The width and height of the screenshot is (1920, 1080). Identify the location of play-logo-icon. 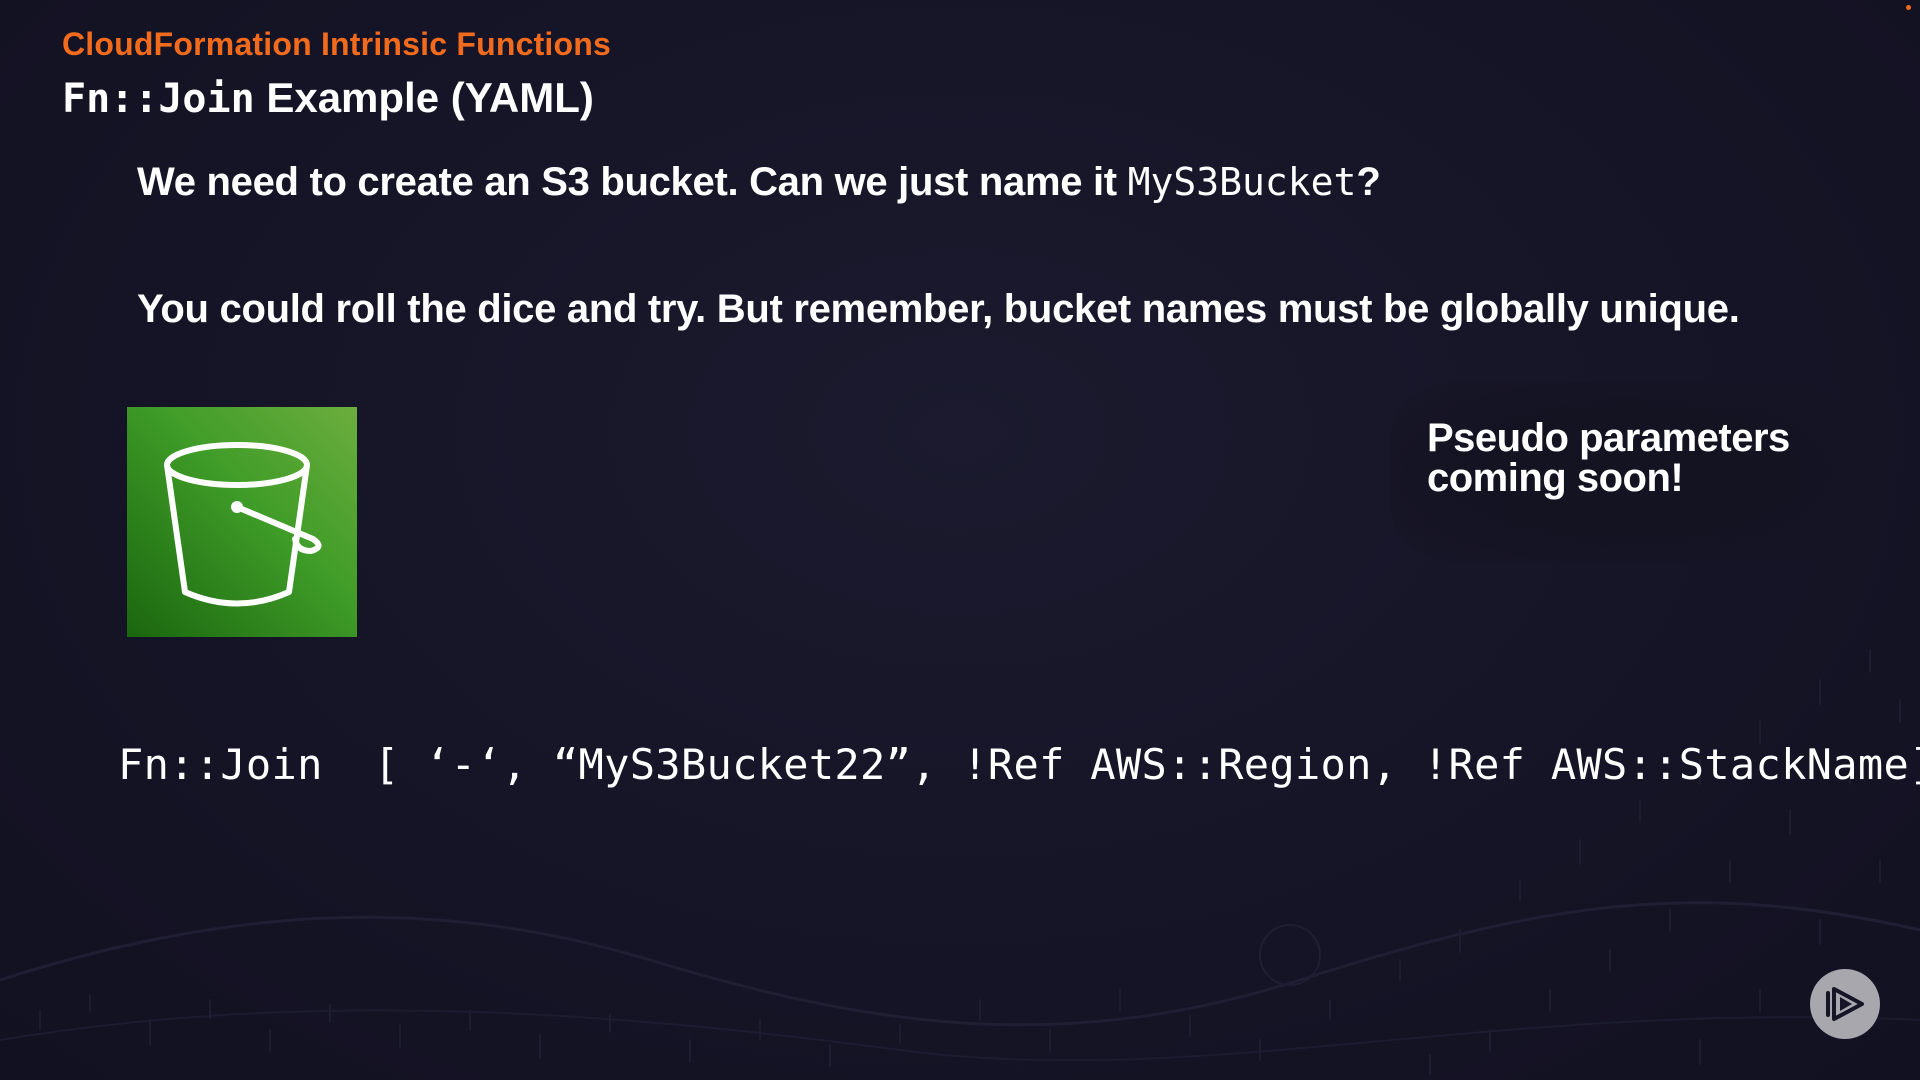
(1845, 1004).